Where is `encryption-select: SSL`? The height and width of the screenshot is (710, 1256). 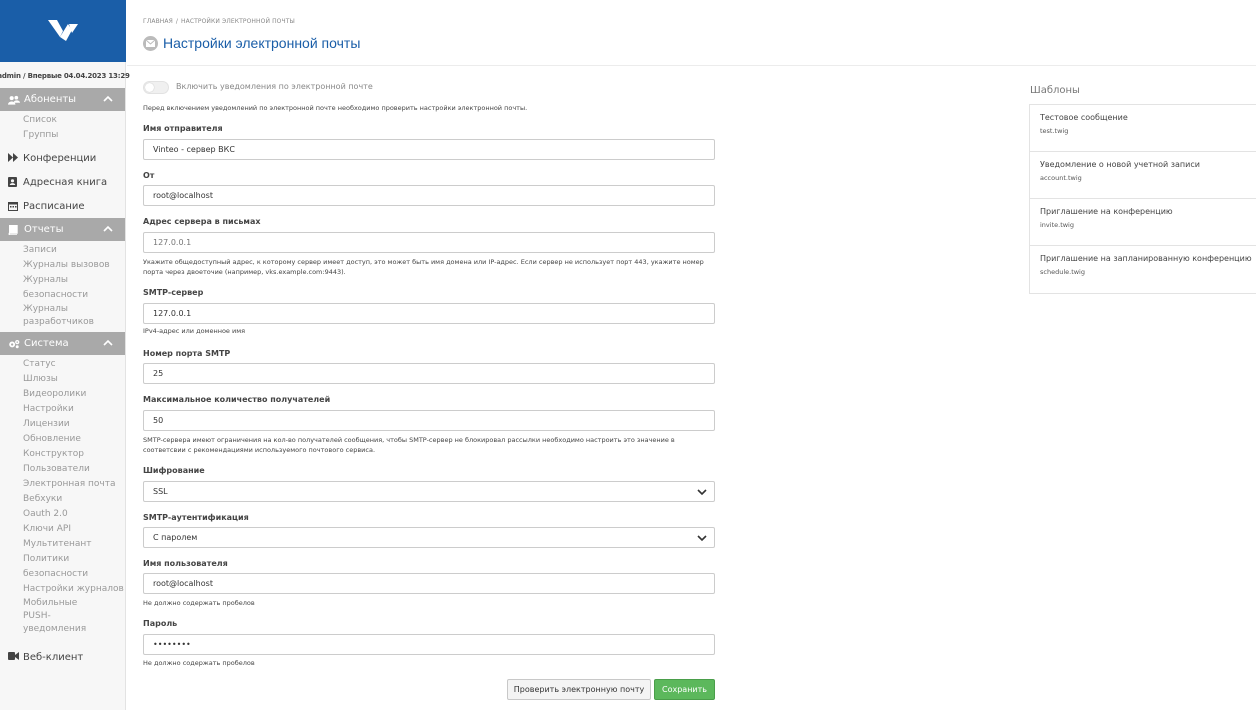 encryption-select: SSL is located at coordinates (429, 491).